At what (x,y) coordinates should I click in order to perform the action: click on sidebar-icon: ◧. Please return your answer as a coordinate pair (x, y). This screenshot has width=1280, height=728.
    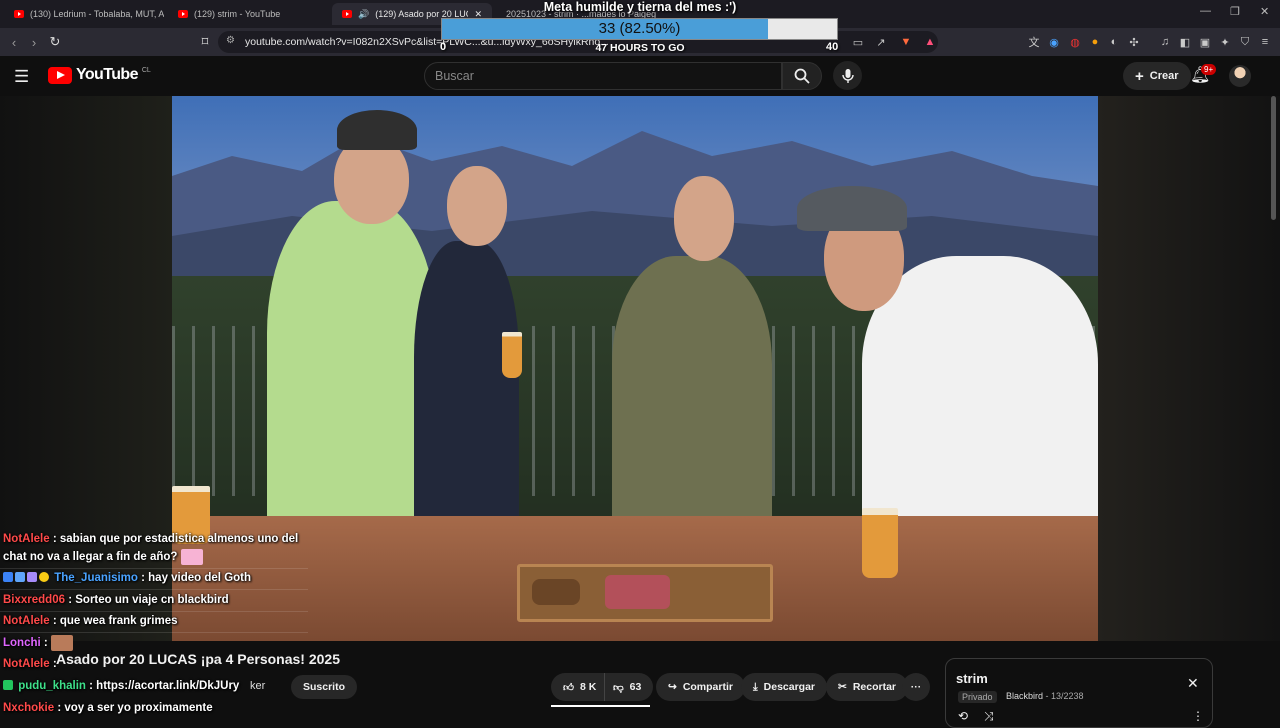
    Looking at the image, I should click on (1185, 42).